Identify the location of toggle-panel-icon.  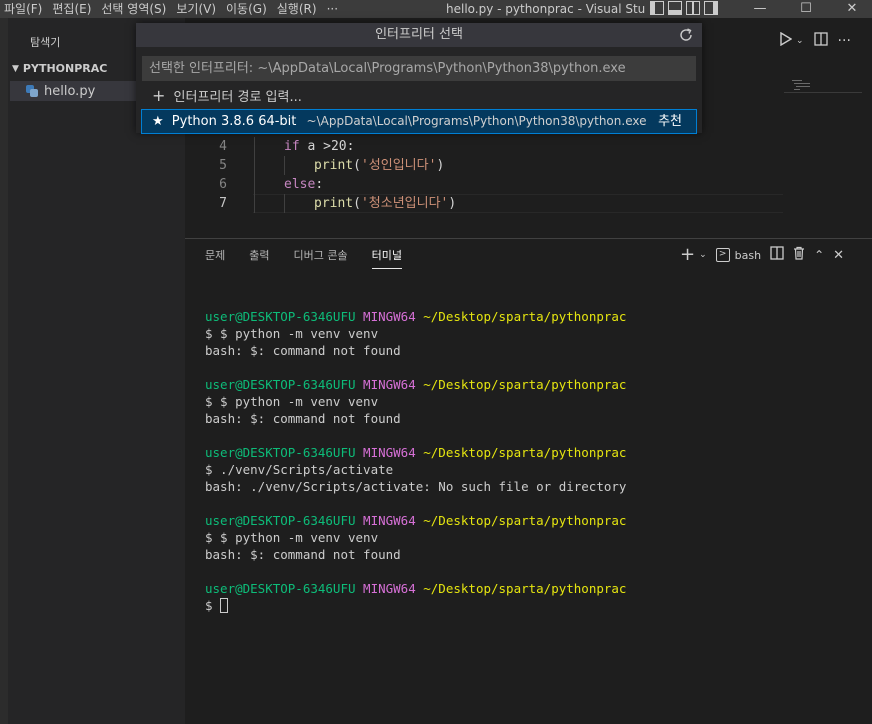
(675, 8).